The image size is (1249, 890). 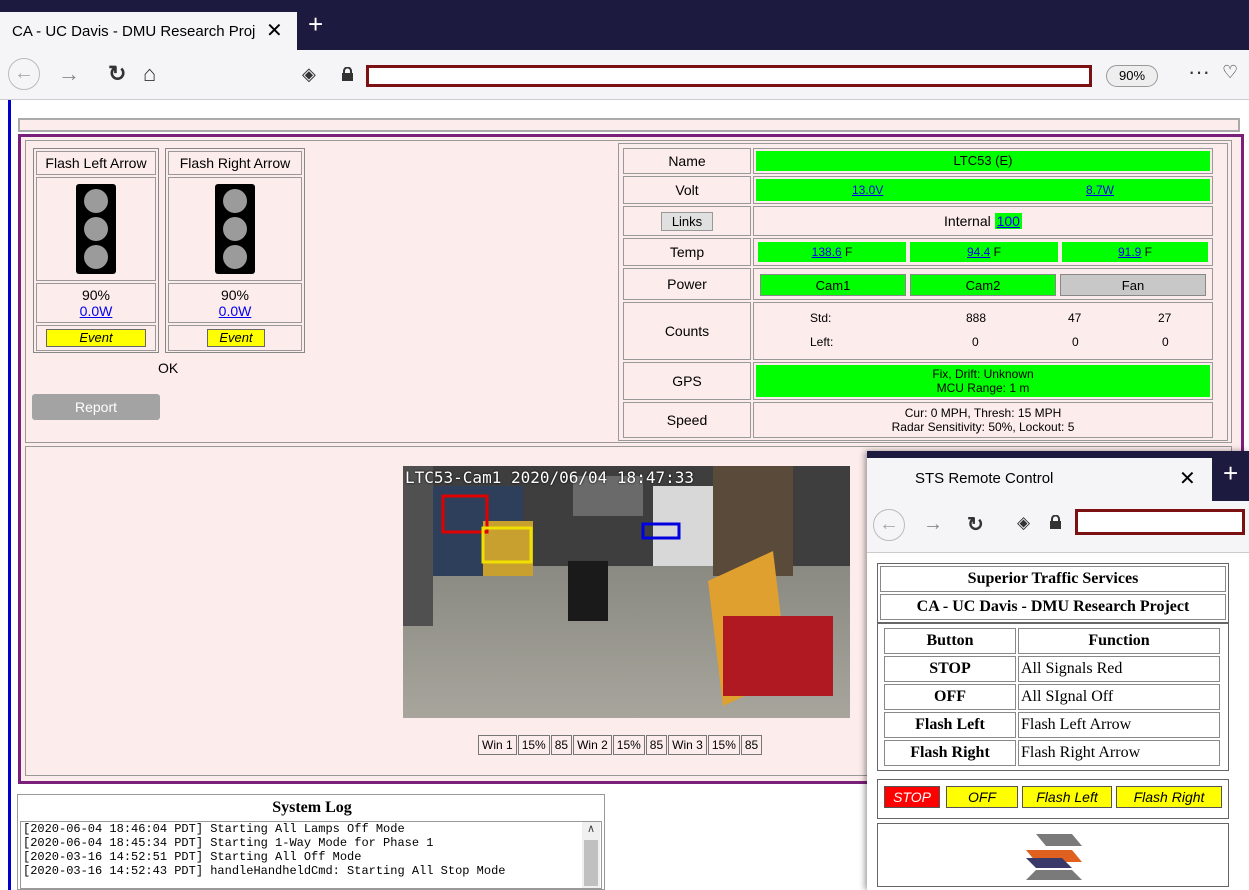 What do you see at coordinates (729, 76) in the screenshot?
I see `url-bar` at bounding box center [729, 76].